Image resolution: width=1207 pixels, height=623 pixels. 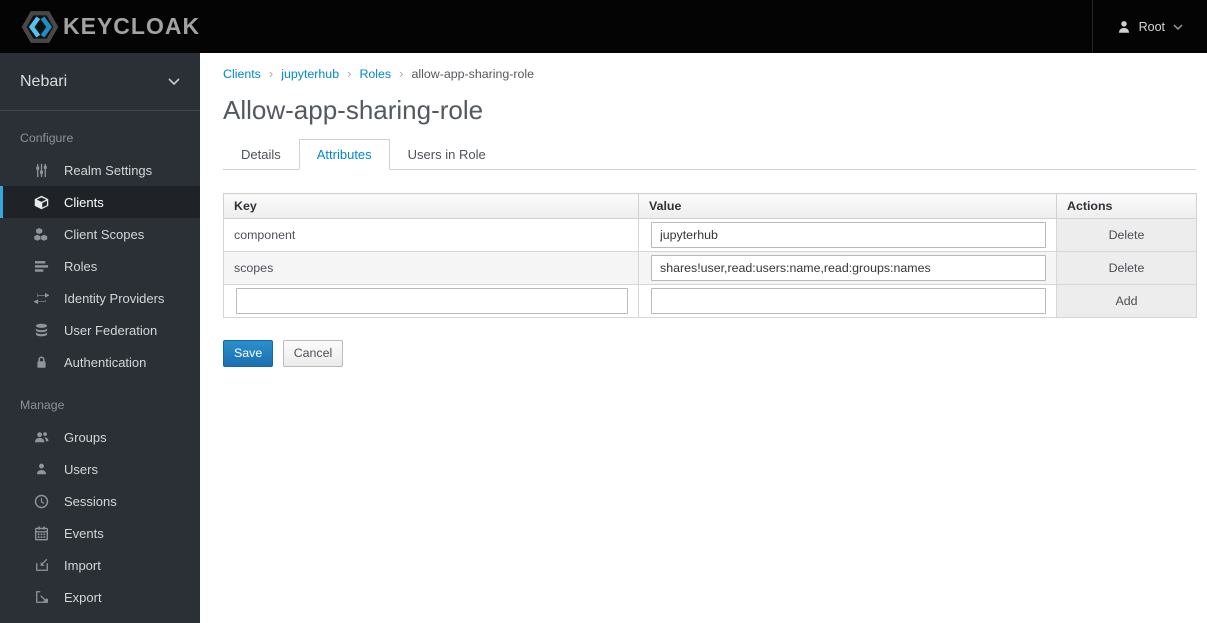 I want to click on tab-attributes: Attributes, so click(x=344, y=154).